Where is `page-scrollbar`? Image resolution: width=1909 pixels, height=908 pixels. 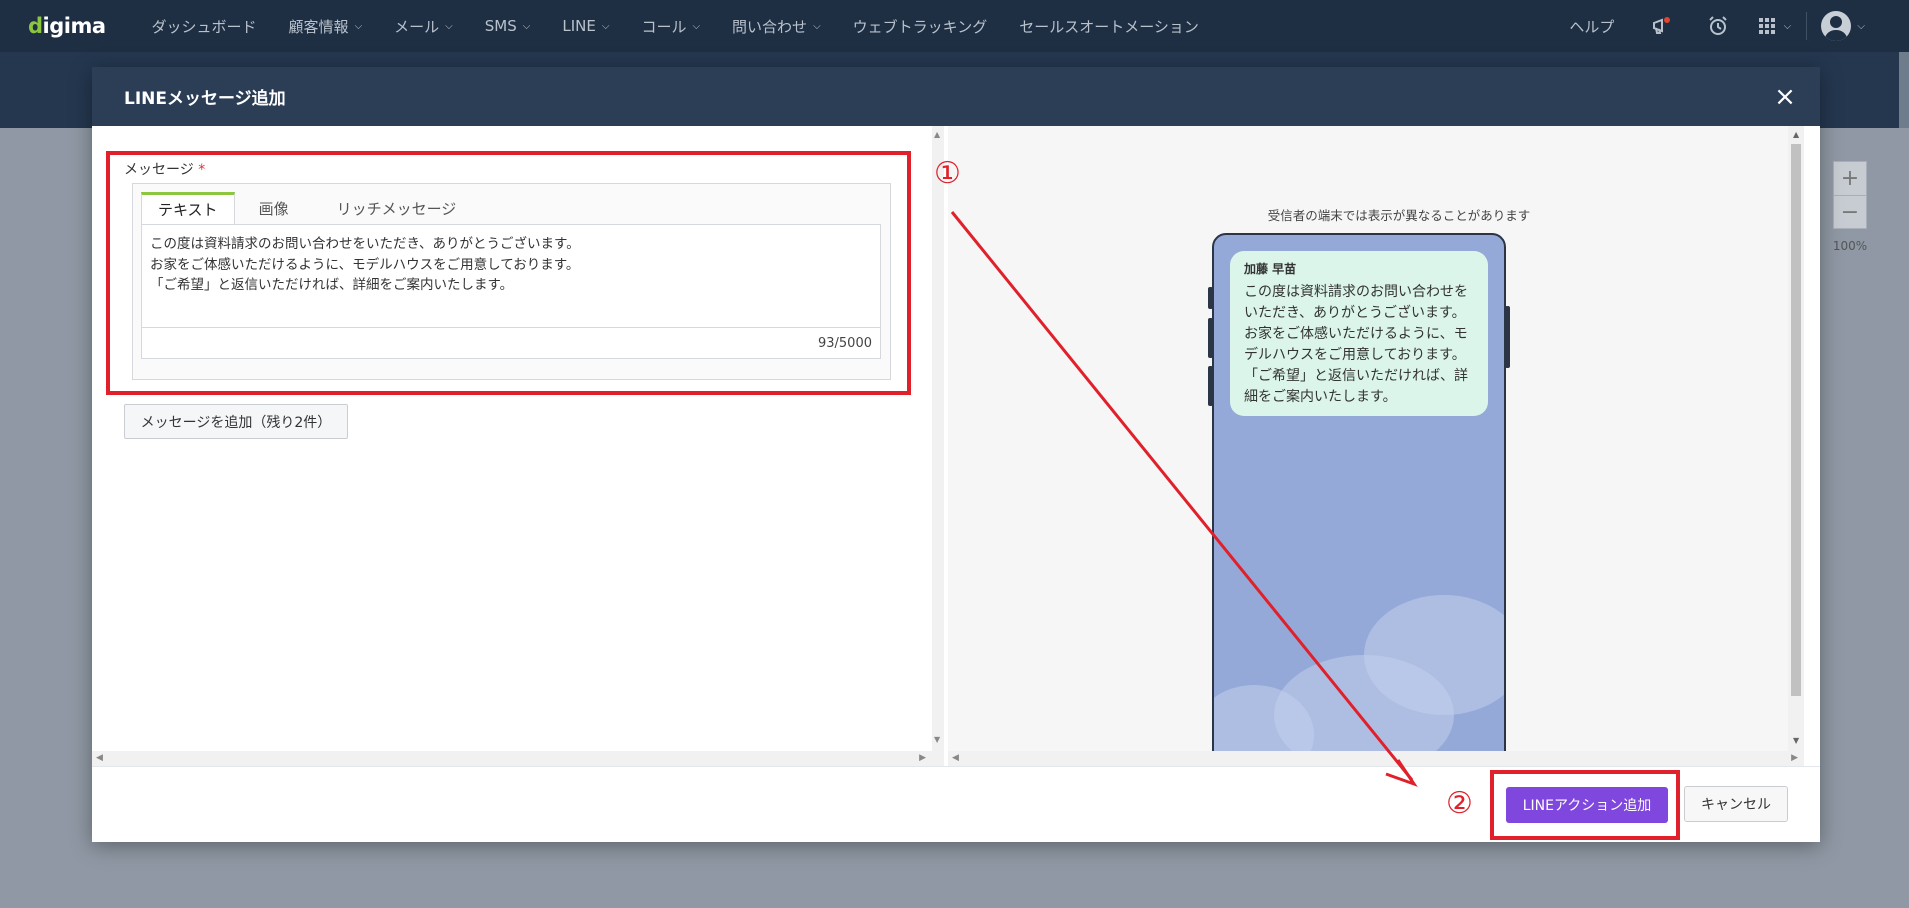
page-scrollbar is located at coordinates (1904, 90).